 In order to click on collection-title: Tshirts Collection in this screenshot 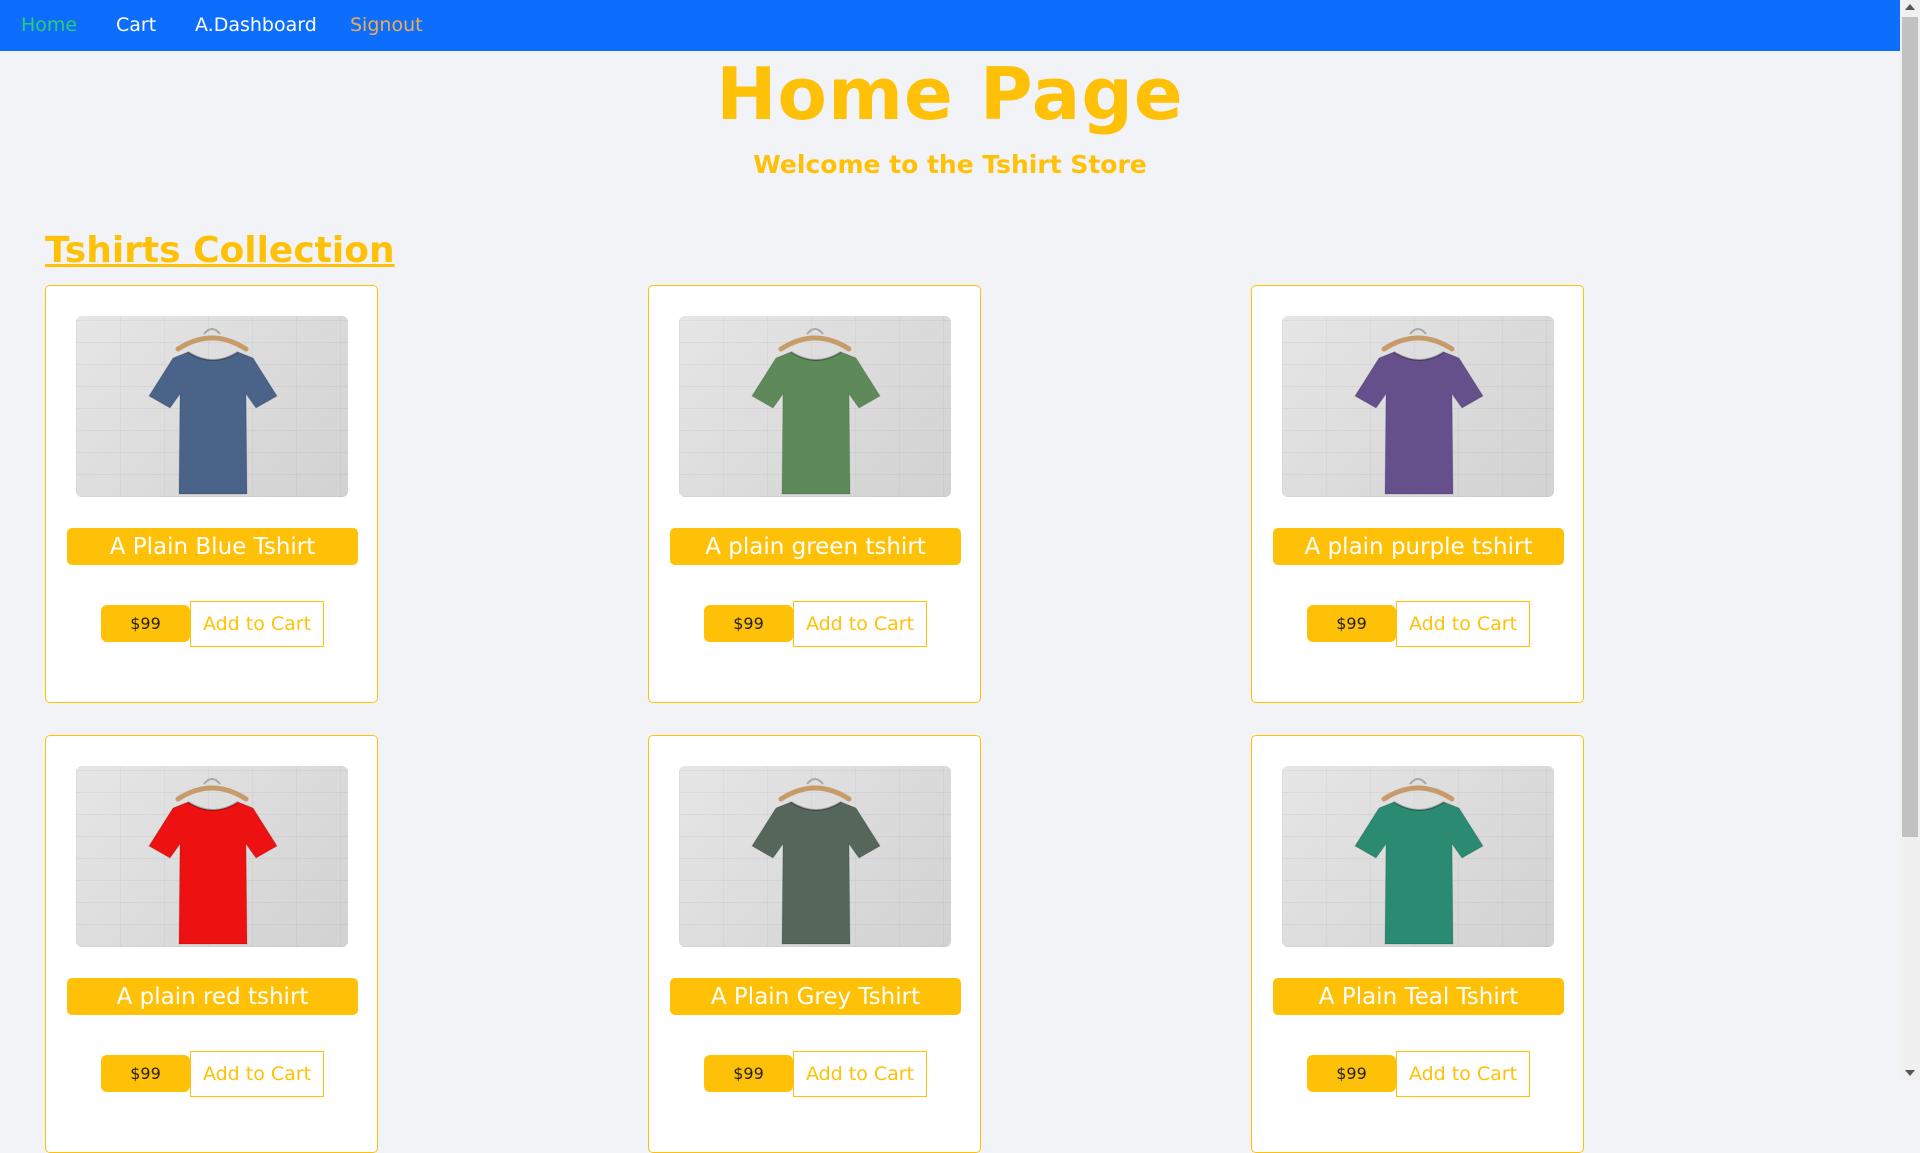, I will do `click(220, 250)`.